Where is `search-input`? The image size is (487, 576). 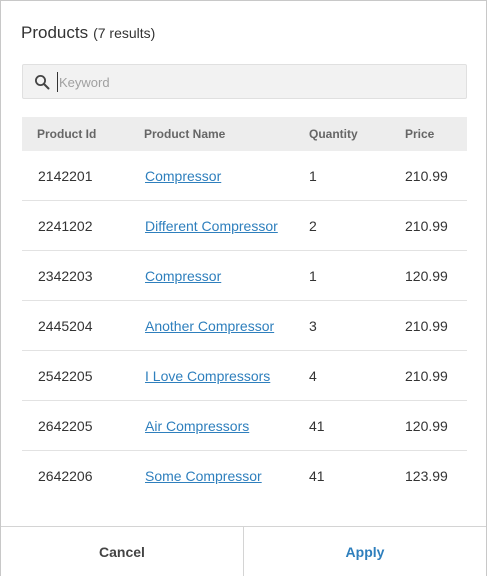
search-input is located at coordinates (258, 82).